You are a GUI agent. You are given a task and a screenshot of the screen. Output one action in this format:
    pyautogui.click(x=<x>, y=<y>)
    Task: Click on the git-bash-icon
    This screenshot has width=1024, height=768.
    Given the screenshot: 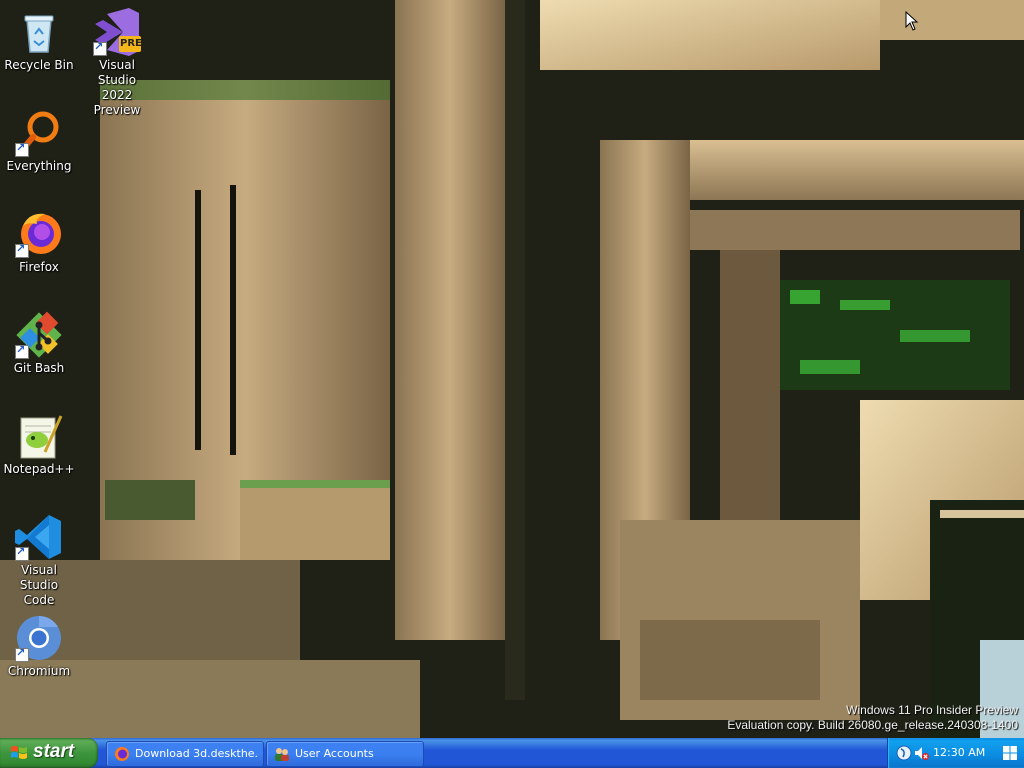 What is the action you would take?
    pyautogui.click(x=39, y=335)
    